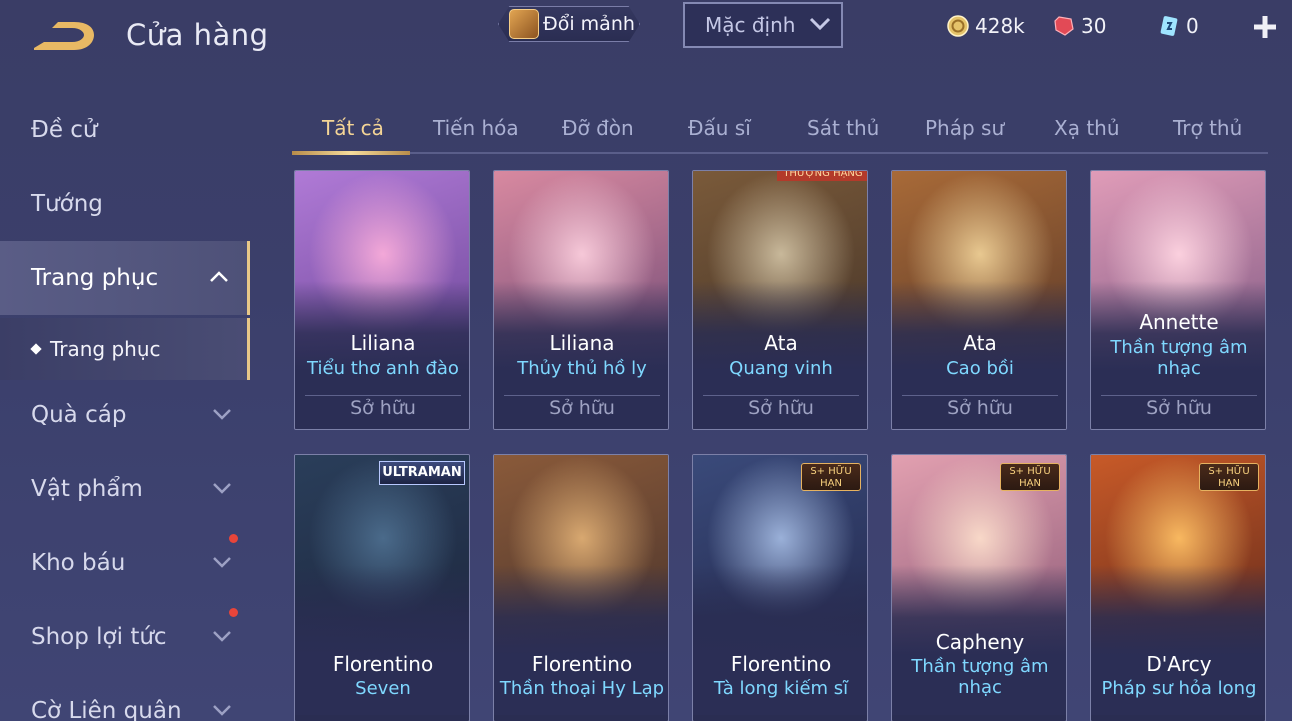 This screenshot has height=721, width=1292. I want to click on skin-name: Thủy thủ hồ ly, so click(582, 368).